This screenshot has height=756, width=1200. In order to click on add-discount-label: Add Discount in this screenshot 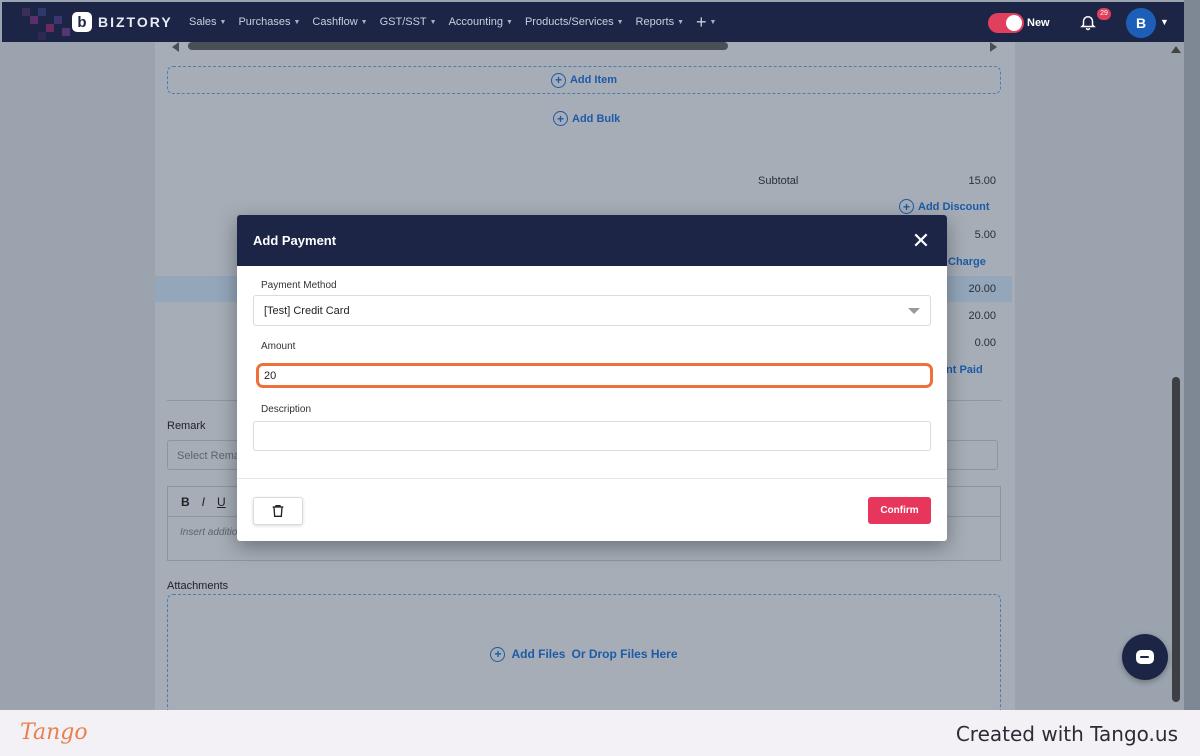, I will do `click(954, 206)`.